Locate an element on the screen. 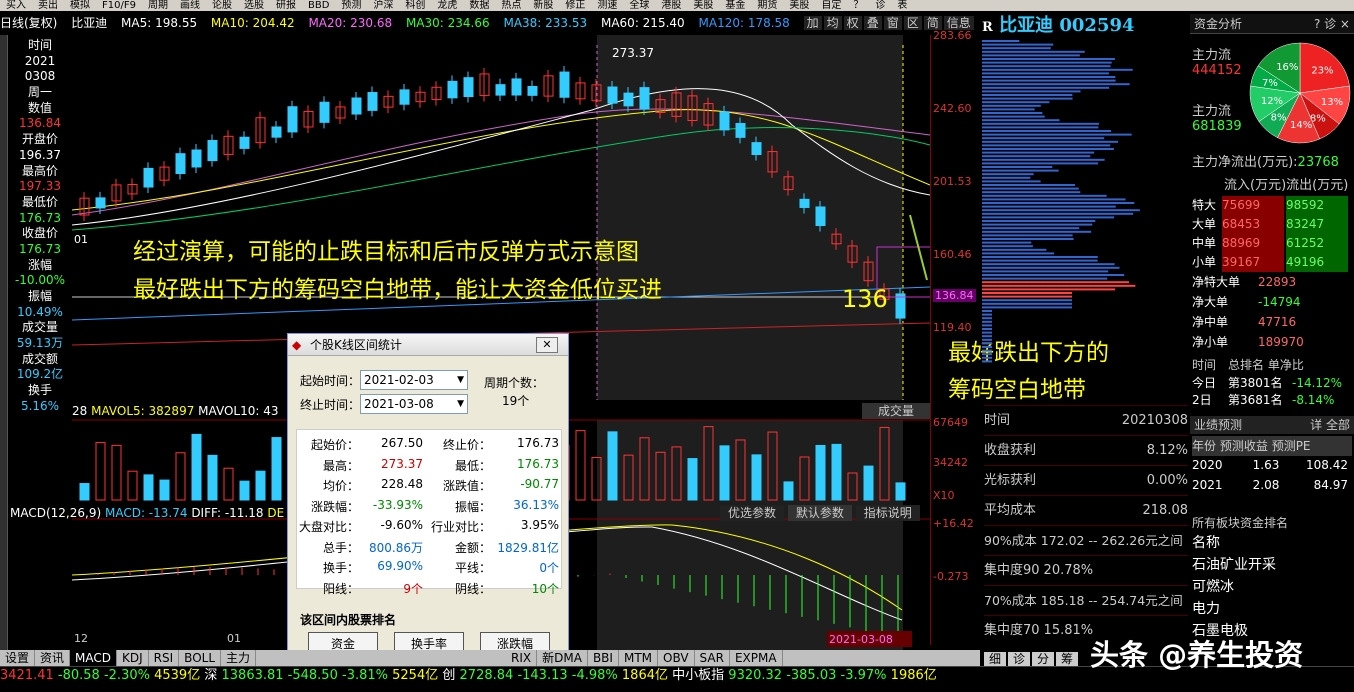 This screenshot has width=1354, height=692. menu-item-12: 科创 is located at coordinates (415, 5).